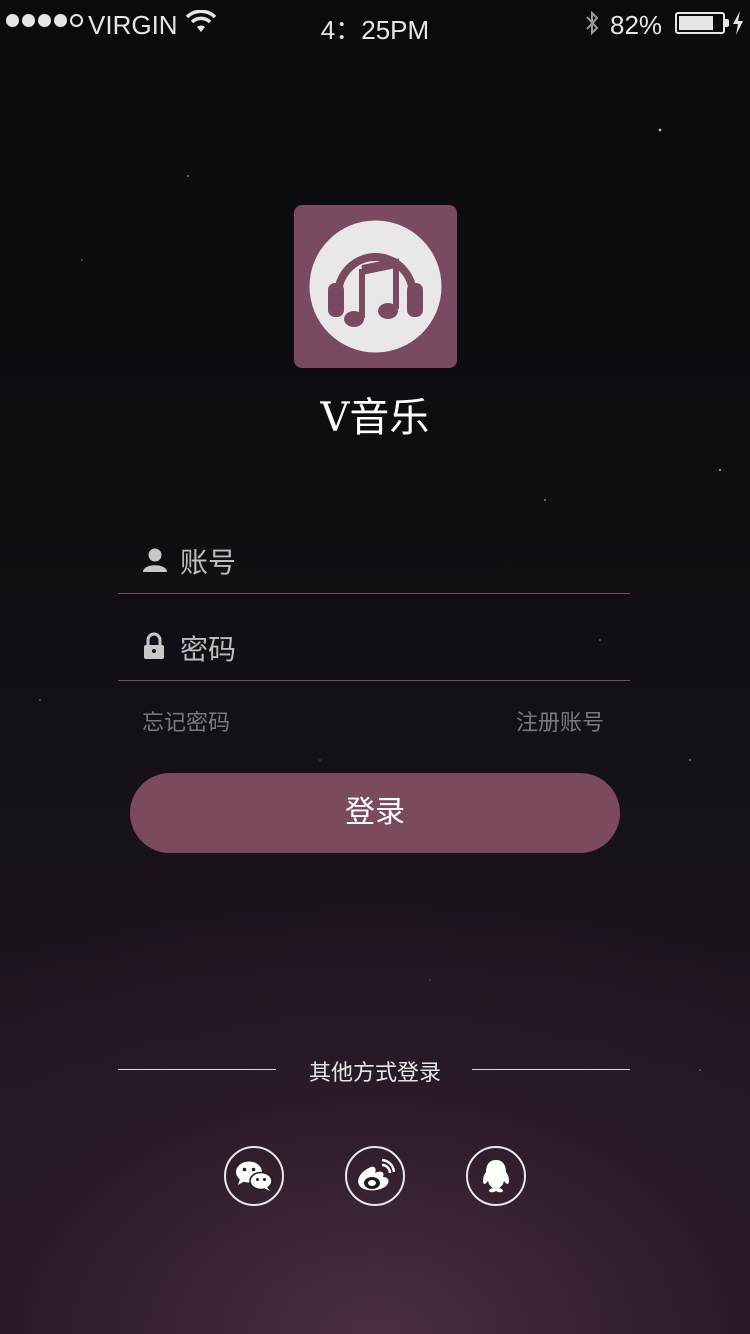 The height and width of the screenshot is (1334, 750). What do you see at coordinates (208, 649) in the screenshot?
I see `password-placeholder: 密码` at bounding box center [208, 649].